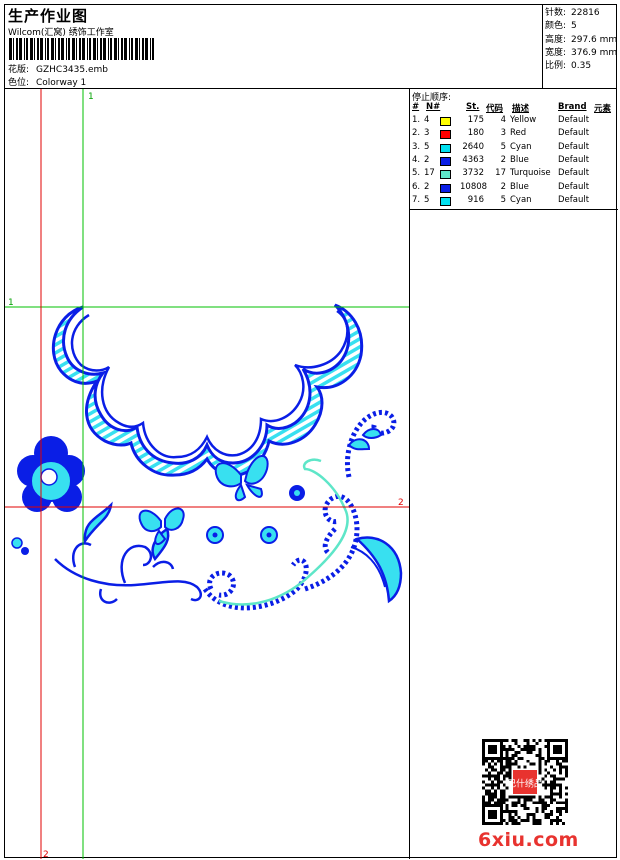  Describe the element at coordinates (475, 120) in the screenshot. I see `row-stitches: 175` at that location.